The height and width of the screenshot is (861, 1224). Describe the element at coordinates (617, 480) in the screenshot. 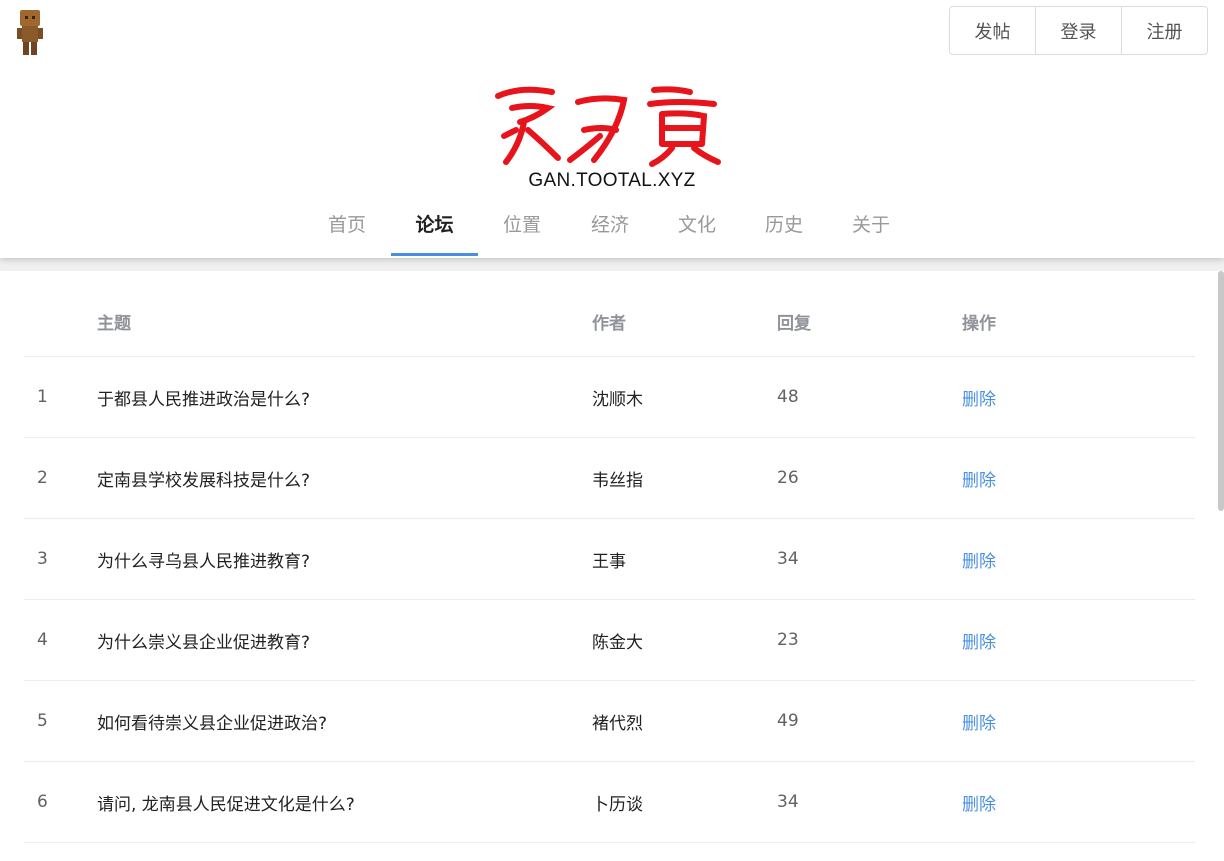

I see `row-author: 韦丝指` at that location.